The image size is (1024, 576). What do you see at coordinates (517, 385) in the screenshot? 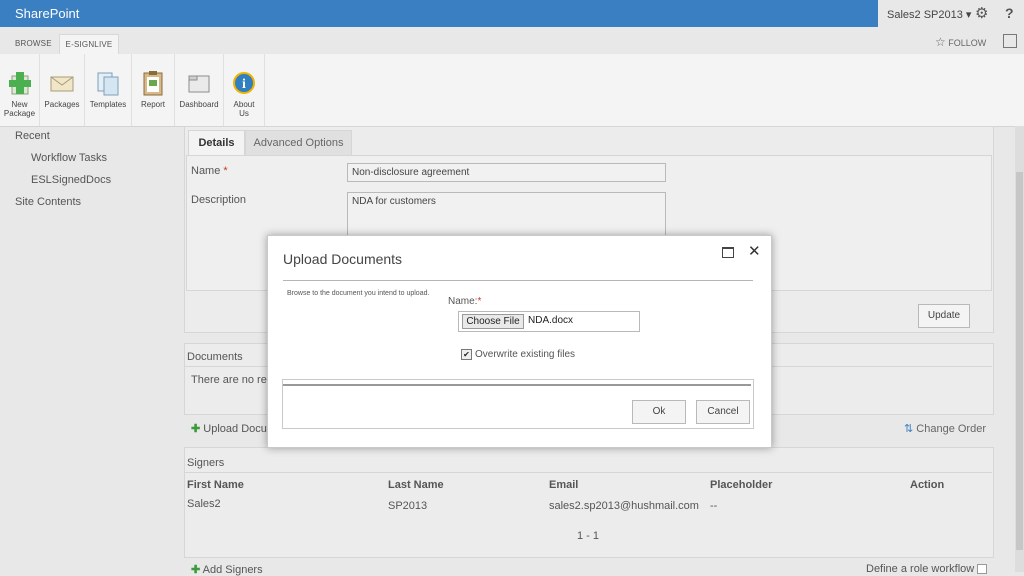
I see `footer-divider` at bounding box center [517, 385].